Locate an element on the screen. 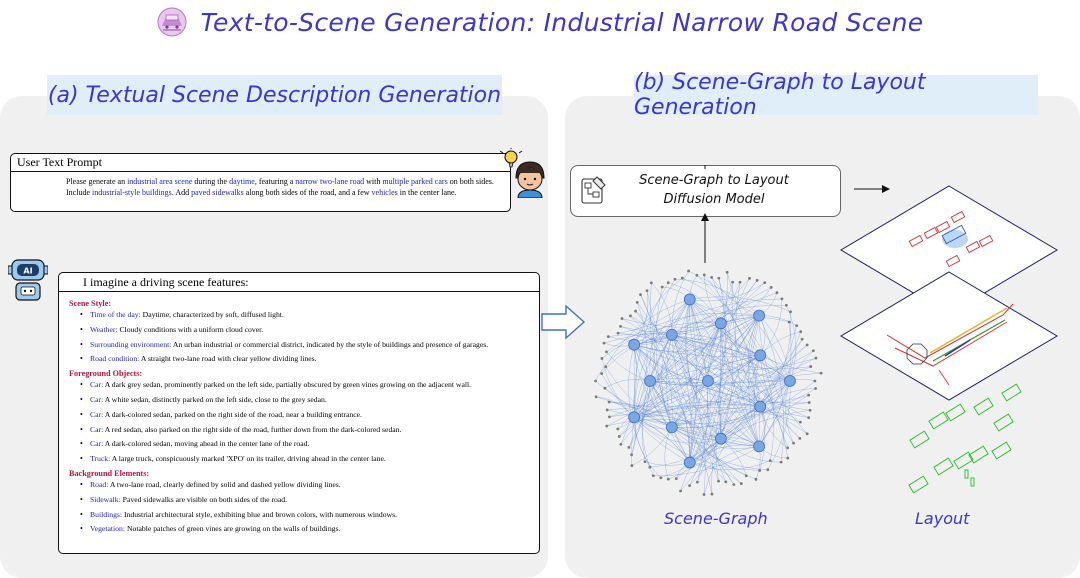 This screenshot has width=1080, height=578. prompt-text: Please generate an is located at coordinates (97, 181).